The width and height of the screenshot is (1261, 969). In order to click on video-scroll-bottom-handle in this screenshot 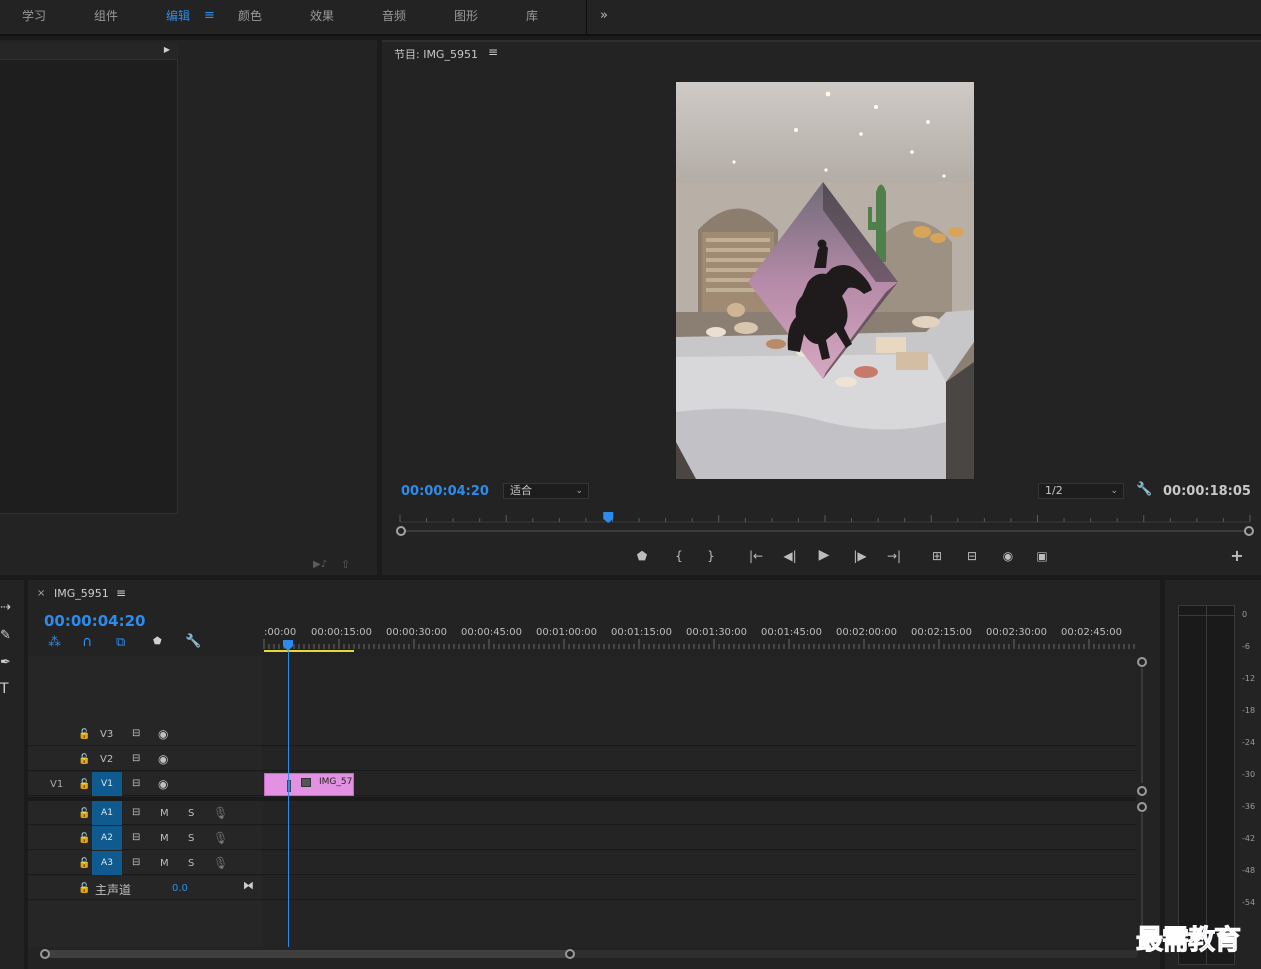, I will do `click(1142, 791)`.